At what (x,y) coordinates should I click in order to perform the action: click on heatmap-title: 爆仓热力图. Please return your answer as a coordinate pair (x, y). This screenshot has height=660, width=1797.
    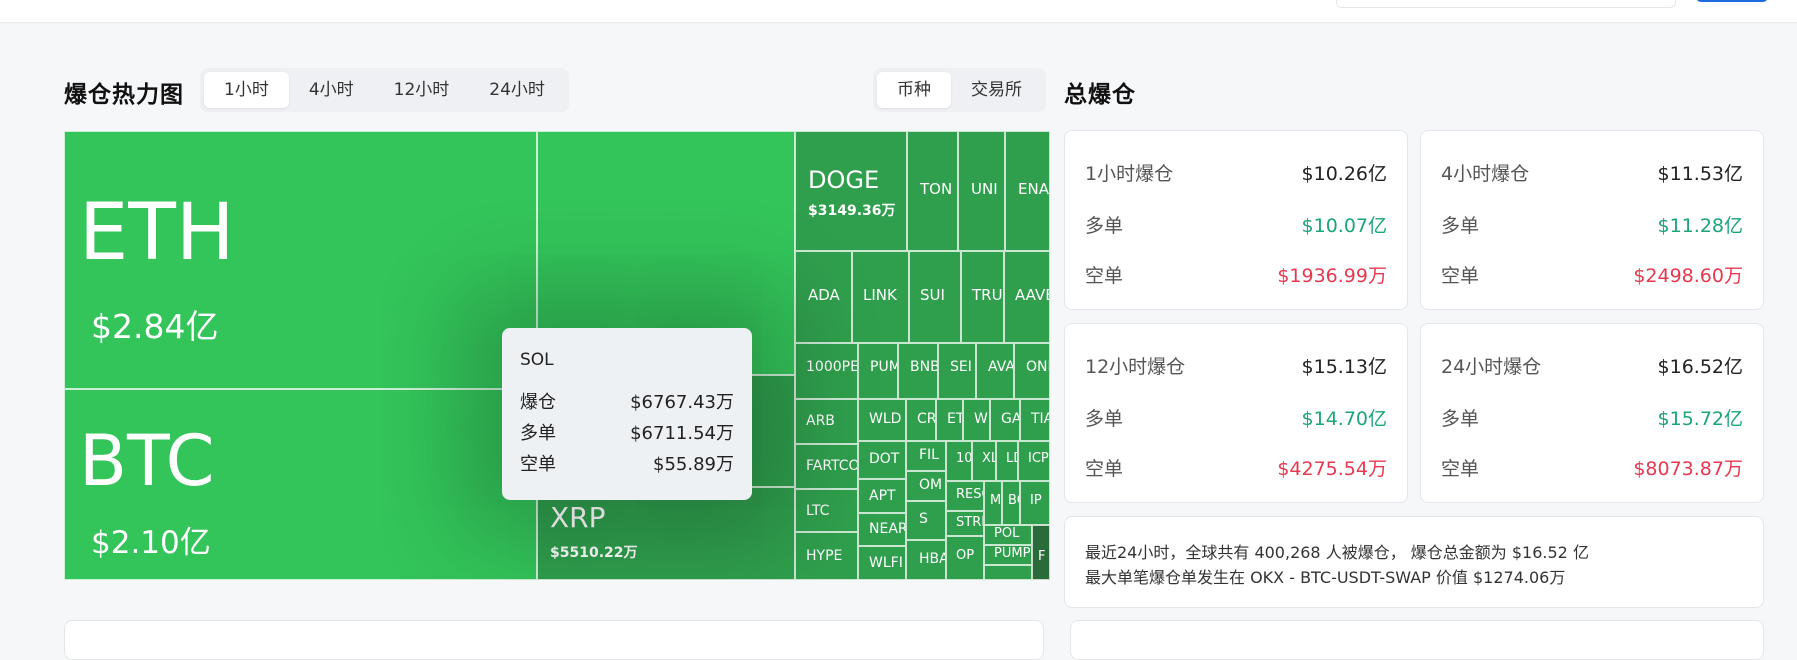
    Looking at the image, I should click on (124, 95).